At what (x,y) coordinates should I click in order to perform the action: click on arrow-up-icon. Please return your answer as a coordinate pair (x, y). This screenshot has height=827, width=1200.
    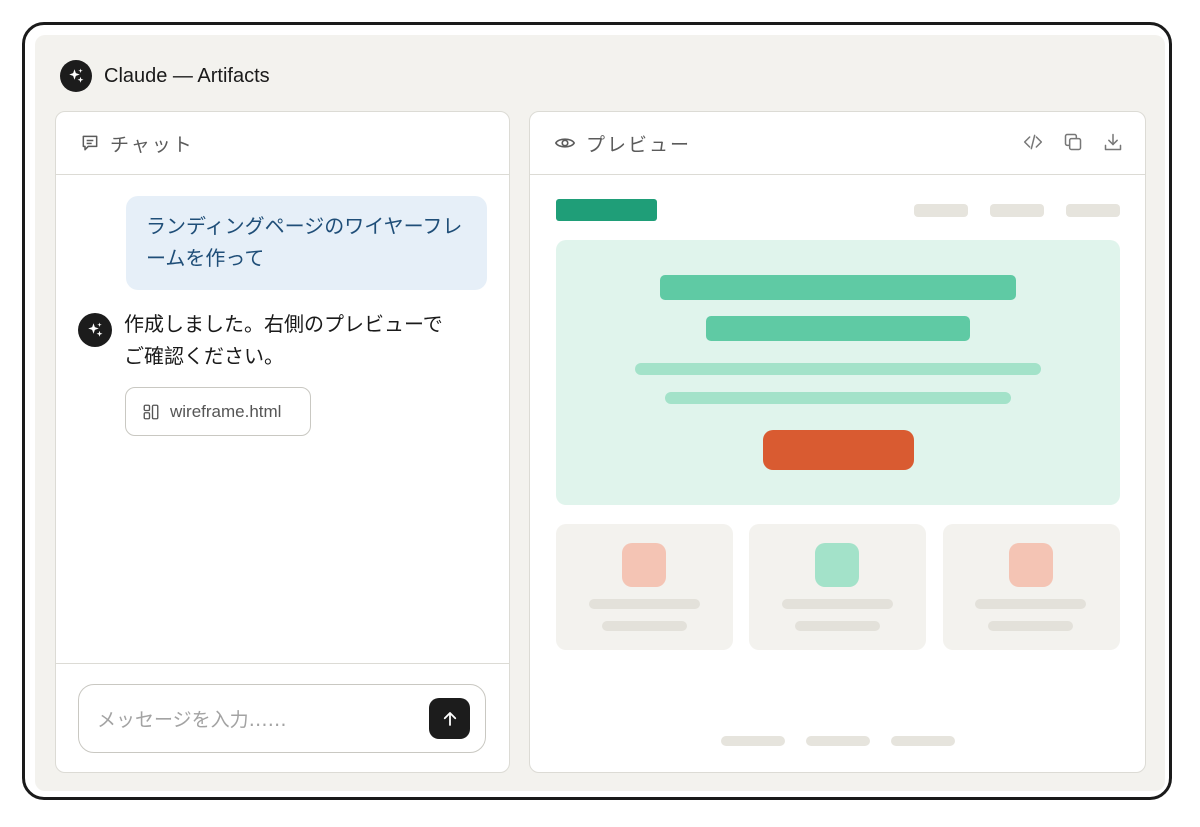
    Looking at the image, I should click on (449, 718).